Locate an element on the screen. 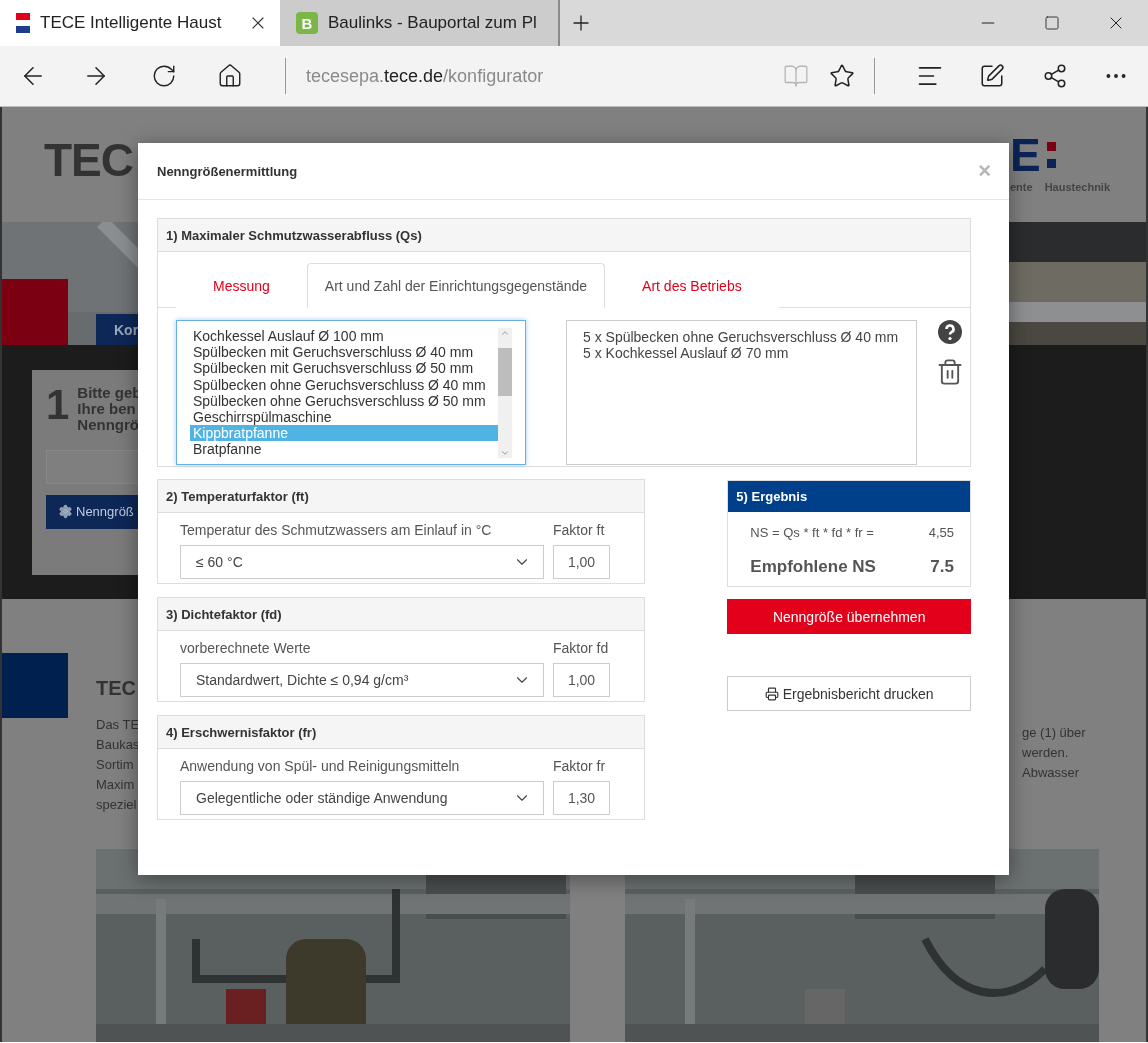 The width and height of the screenshot is (1148, 1043). paragraph-line: speziel is located at coordinates (117, 805).